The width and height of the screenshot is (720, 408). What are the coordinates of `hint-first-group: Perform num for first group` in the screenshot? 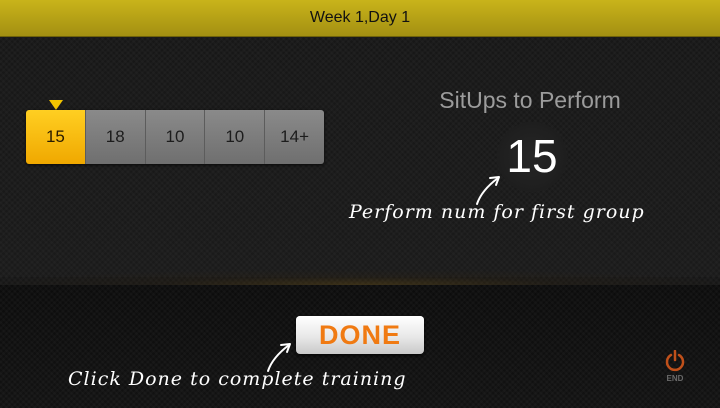 It's located at (497, 212).